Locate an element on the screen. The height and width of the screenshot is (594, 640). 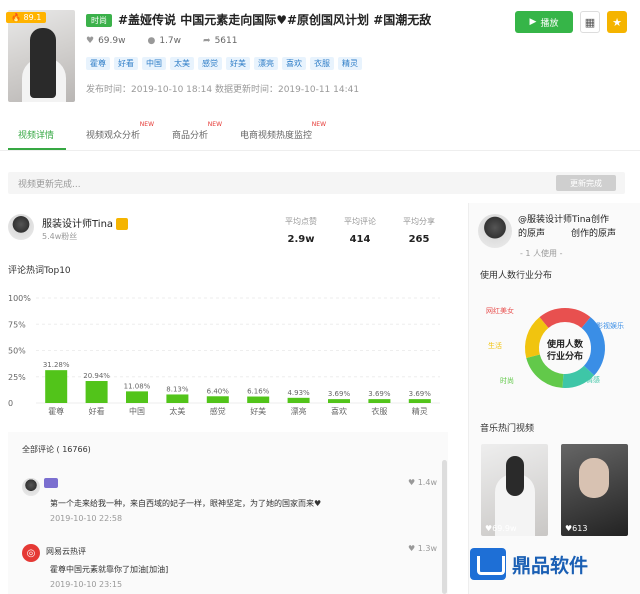
bar-value-label: 4.93% is located at coordinates (298, 393).